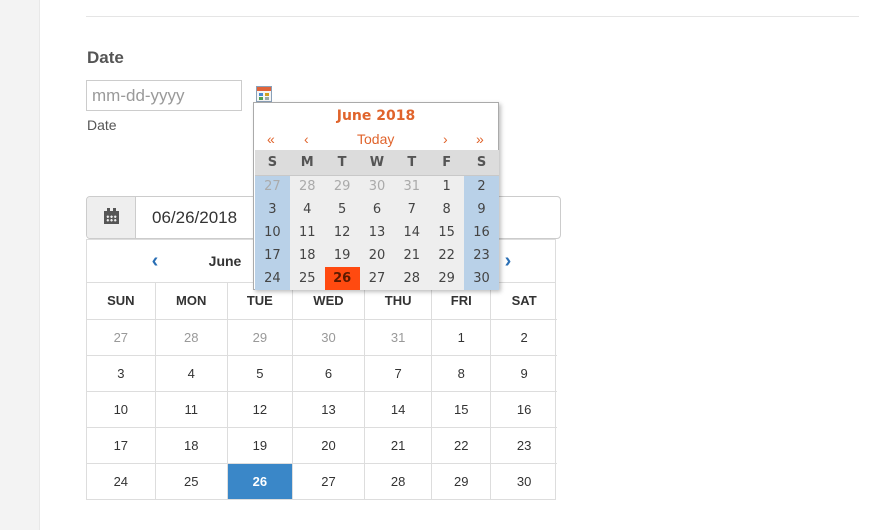 The height and width of the screenshot is (530, 888). I want to click on popup-day-cell: 18, so click(307, 255).